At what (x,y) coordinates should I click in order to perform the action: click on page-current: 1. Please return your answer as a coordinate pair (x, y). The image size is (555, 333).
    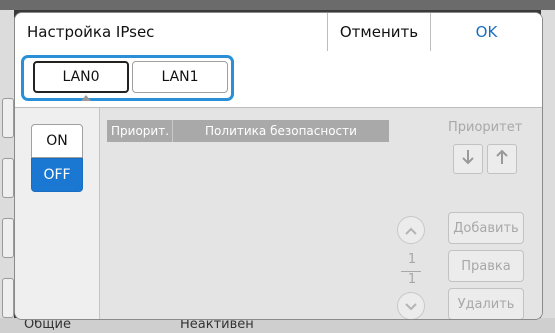
    Looking at the image, I should click on (412, 259).